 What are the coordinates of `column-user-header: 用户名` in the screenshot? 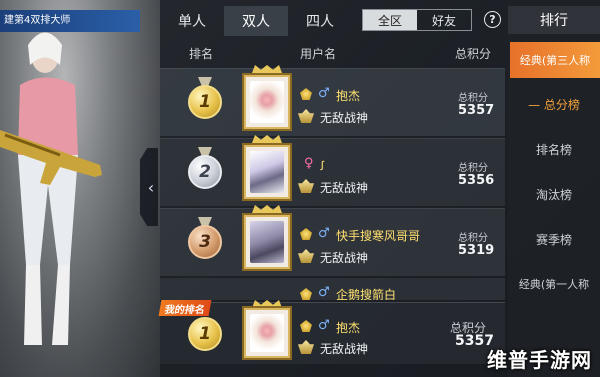 It's located at (318, 54).